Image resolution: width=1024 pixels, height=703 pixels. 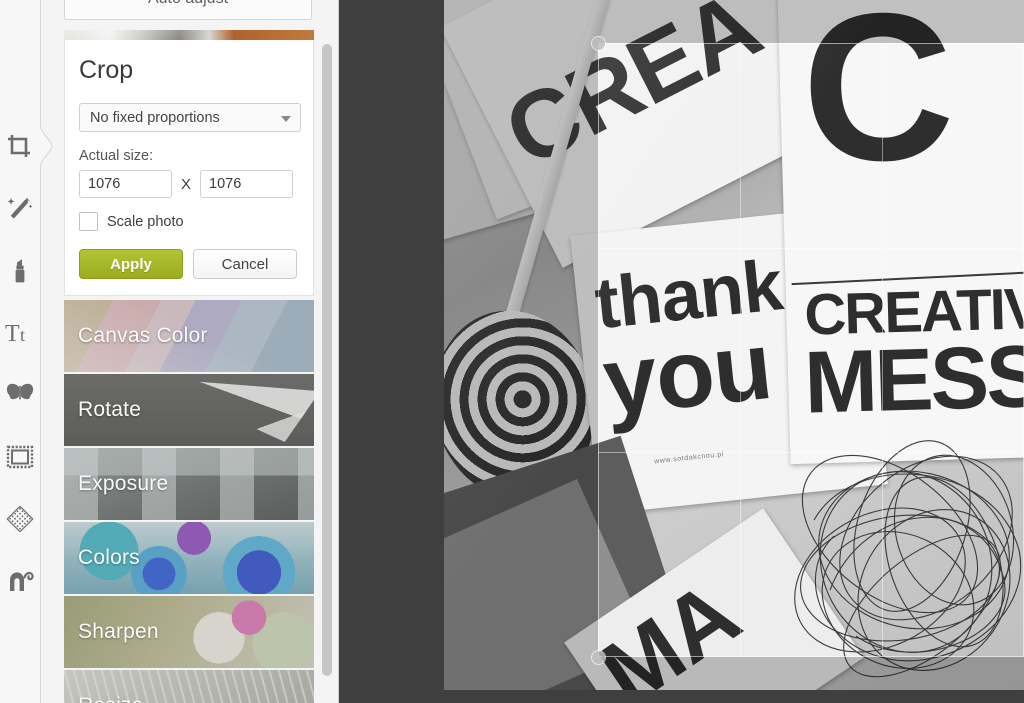 I want to click on crop-icon, so click(x=20, y=147).